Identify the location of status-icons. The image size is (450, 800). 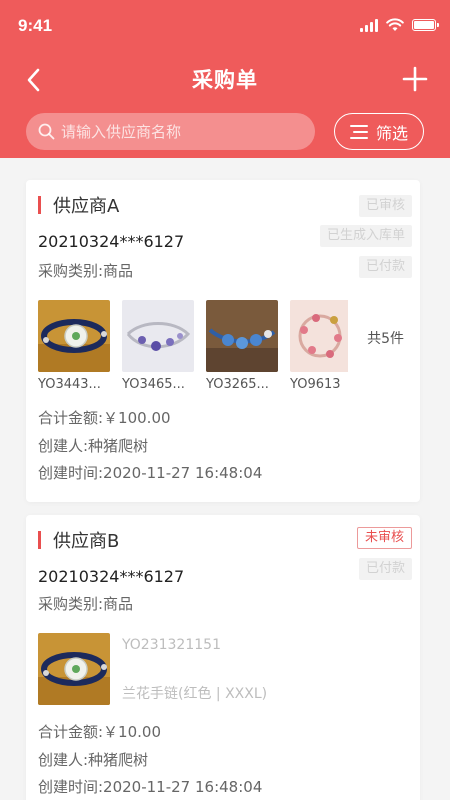
(399, 25).